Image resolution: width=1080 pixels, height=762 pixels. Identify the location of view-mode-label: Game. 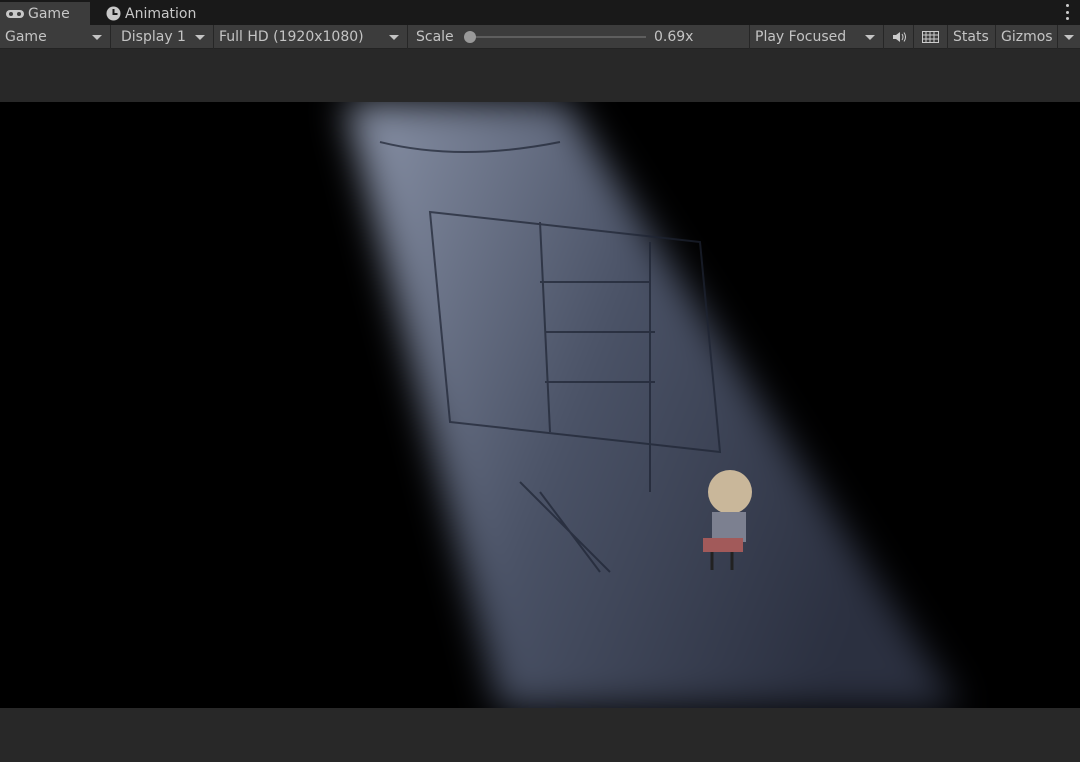
(26, 37).